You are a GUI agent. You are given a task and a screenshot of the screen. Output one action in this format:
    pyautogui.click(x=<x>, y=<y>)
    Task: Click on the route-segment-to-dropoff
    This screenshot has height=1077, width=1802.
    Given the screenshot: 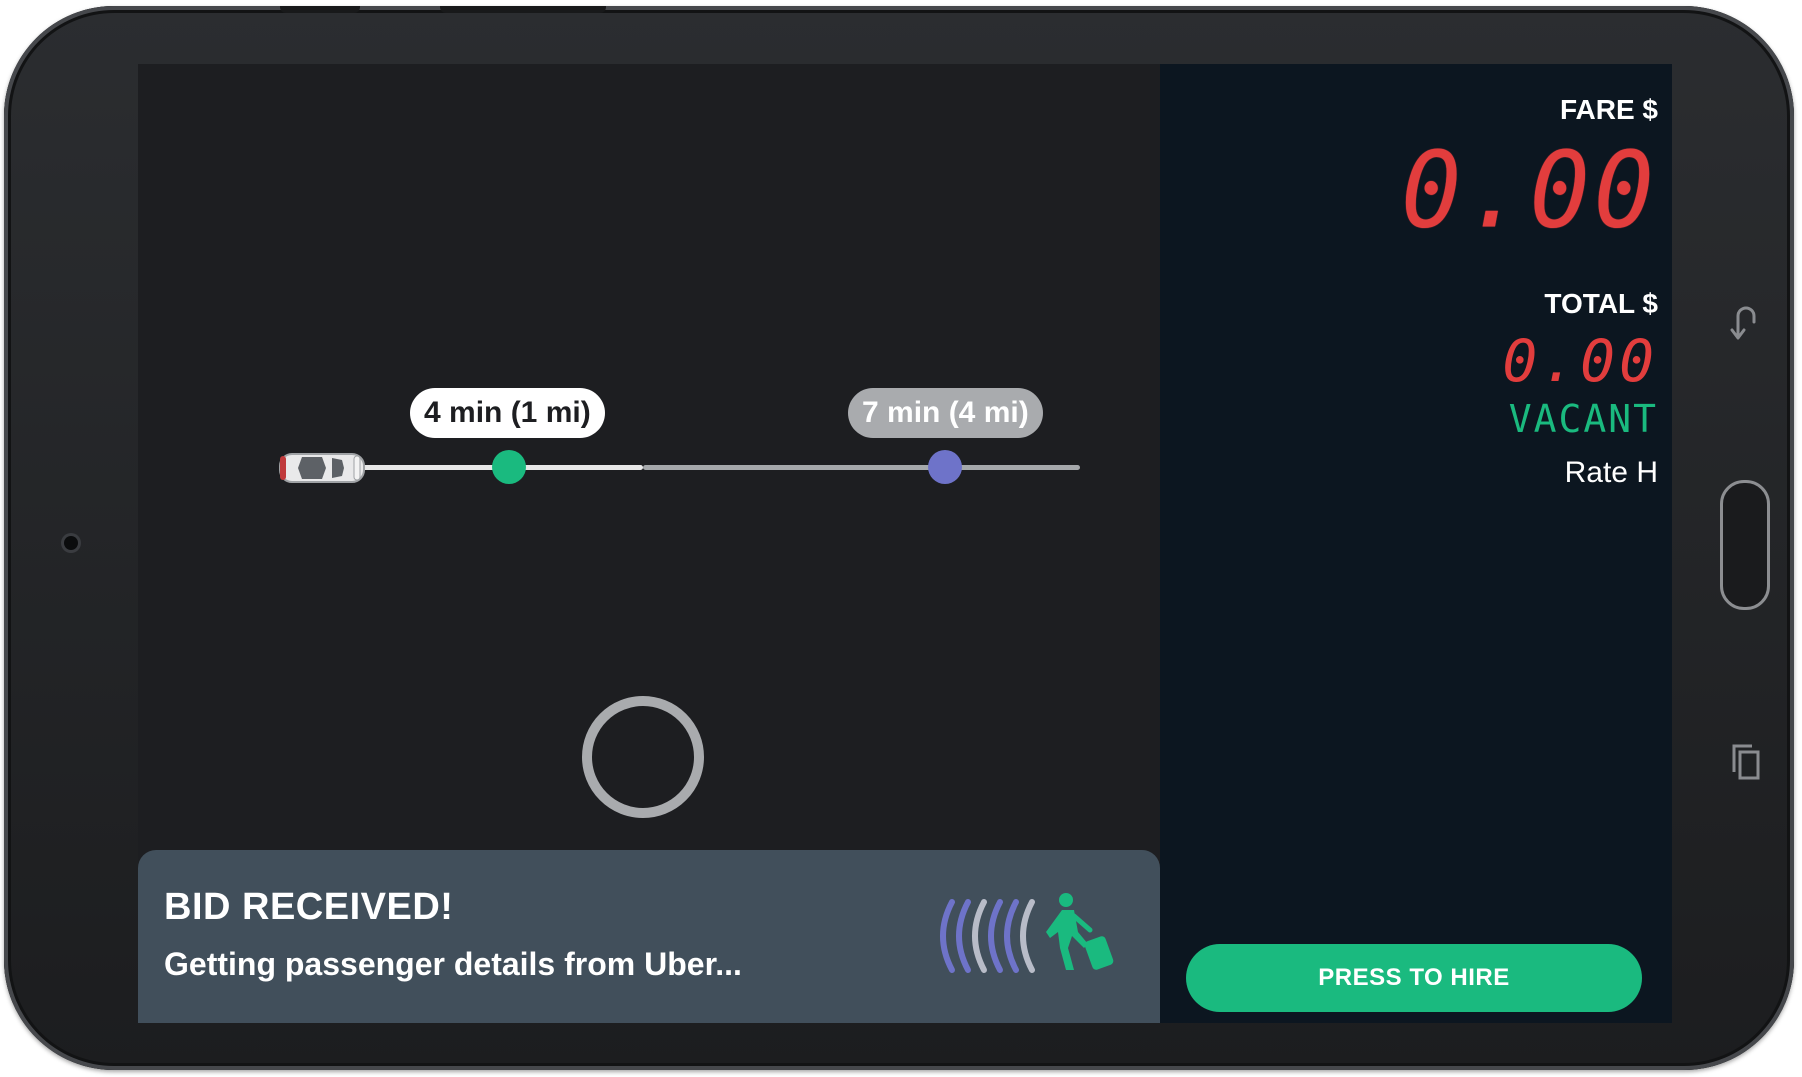 What is the action you would take?
    pyautogui.click(x=861, y=467)
    